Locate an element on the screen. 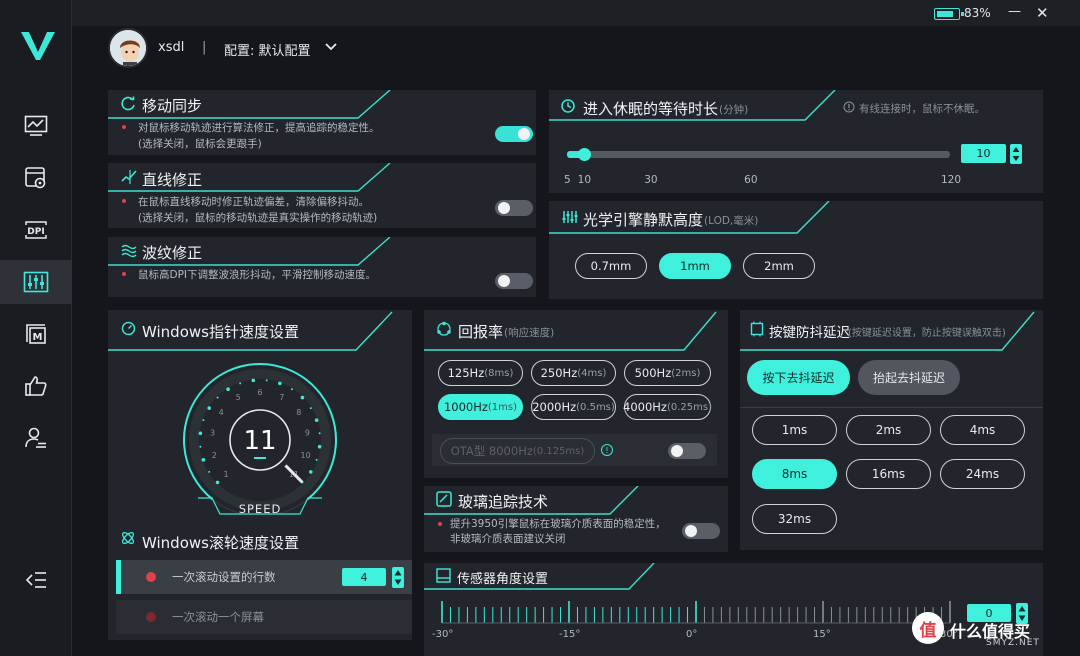 This screenshot has height=656, width=1080. polling-option-125hz: 125Hz (8ms) is located at coordinates (480, 373).